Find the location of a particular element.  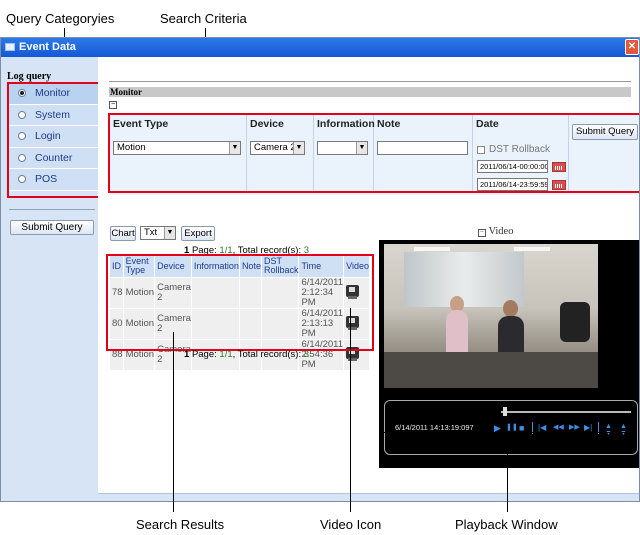

video-frame is located at coordinates (491, 316).